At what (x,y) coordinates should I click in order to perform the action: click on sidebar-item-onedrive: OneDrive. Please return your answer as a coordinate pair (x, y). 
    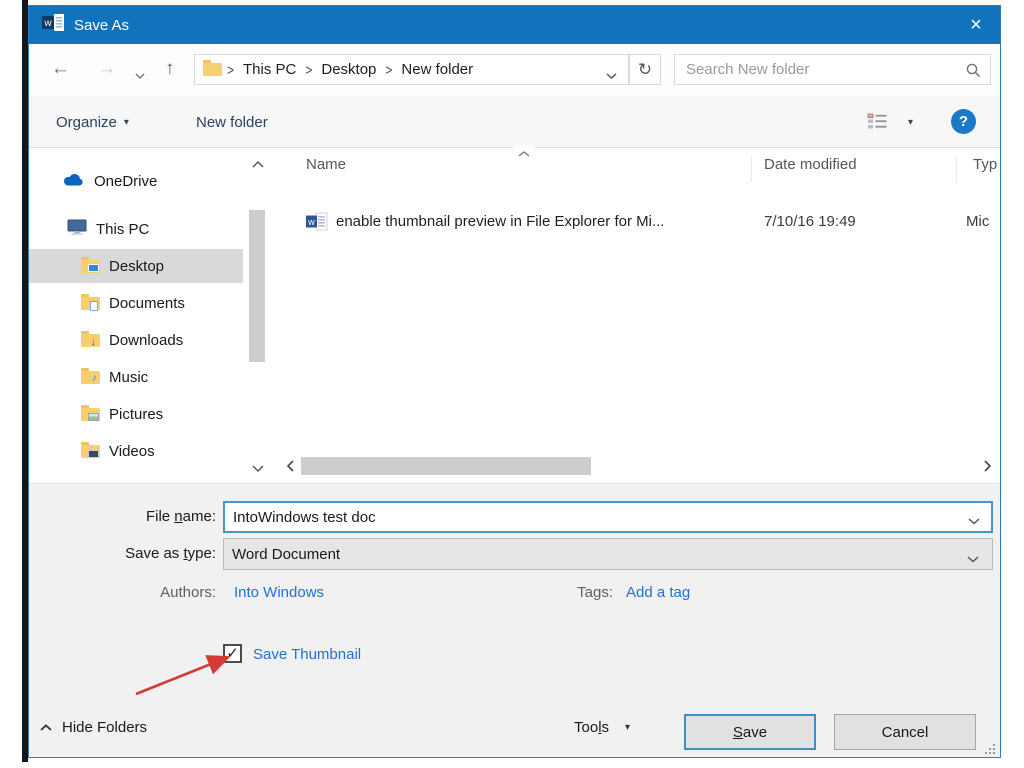
    Looking at the image, I should click on (136, 181).